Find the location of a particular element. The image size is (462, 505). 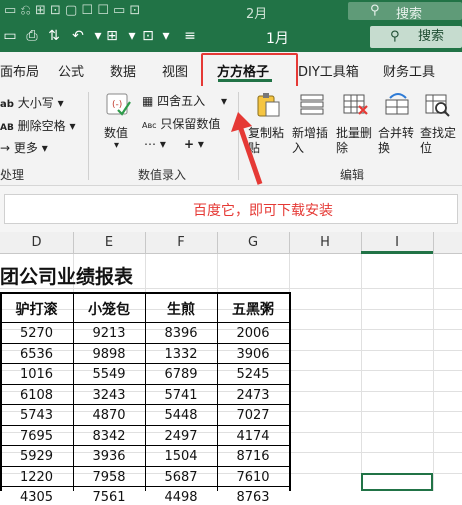

table-cell: 1016 is located at coordinates (36, 374).